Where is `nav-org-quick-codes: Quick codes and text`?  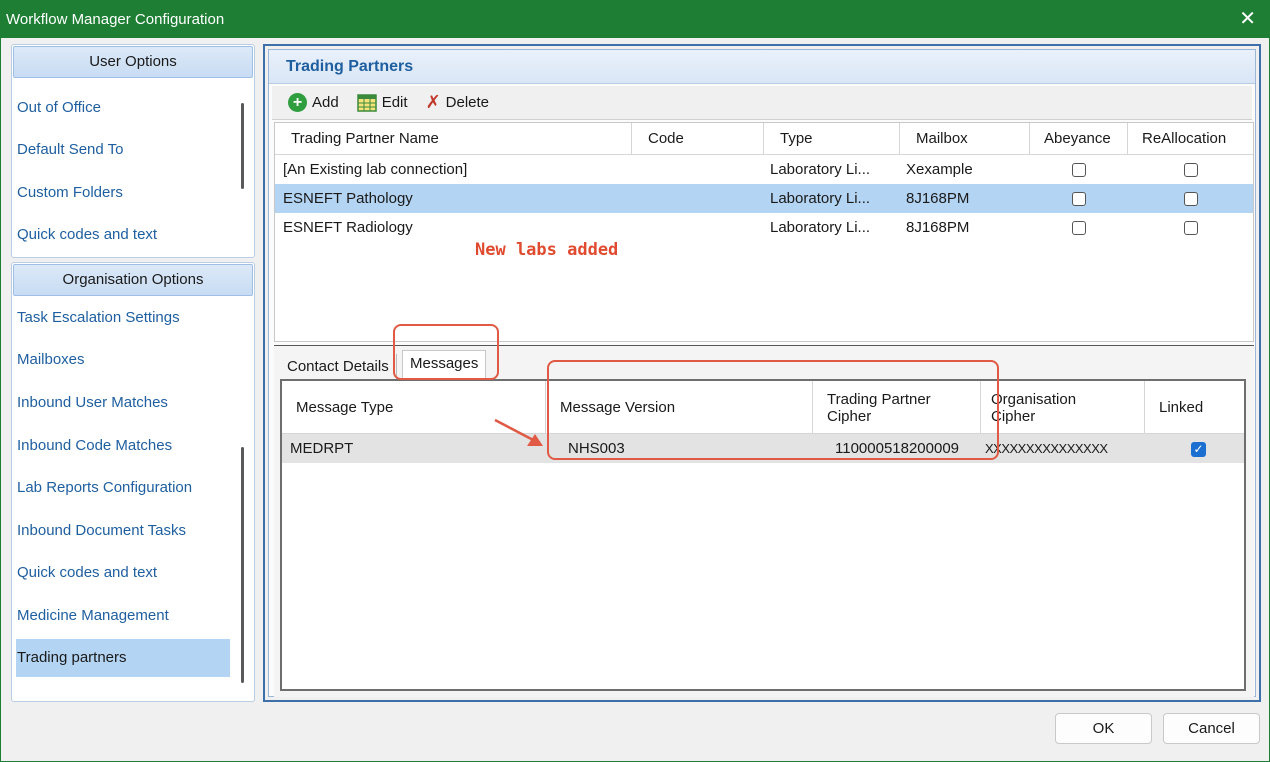
nav-org-quick-codes: Quick codes and text is located at coordinates (123, 573).